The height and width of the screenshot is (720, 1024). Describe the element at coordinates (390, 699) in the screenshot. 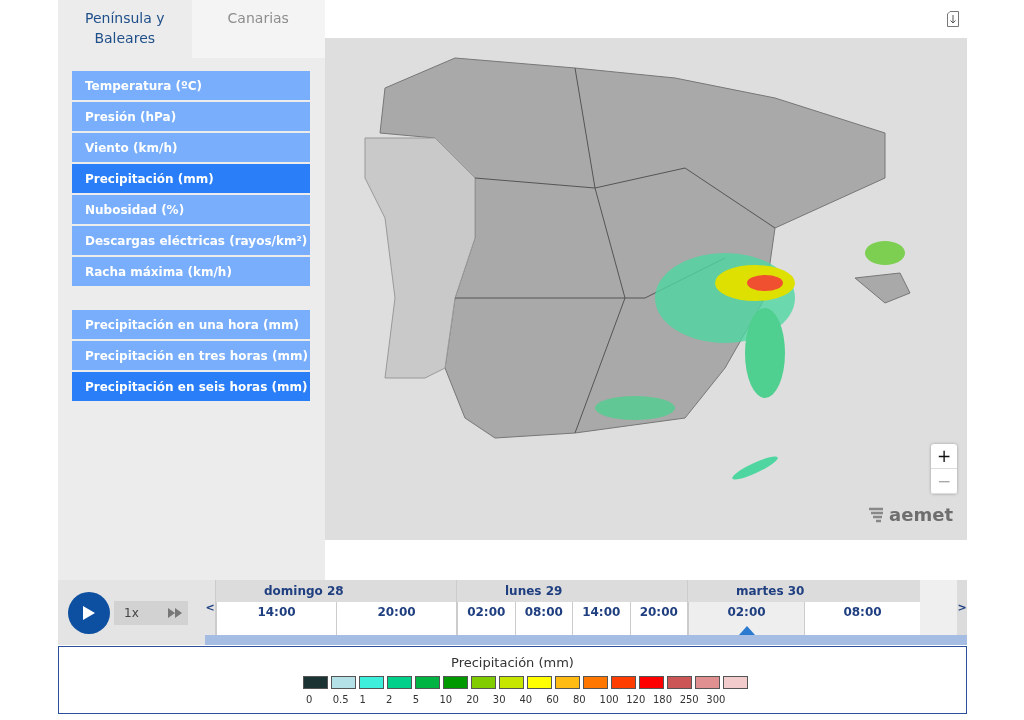

I see `legend-value: 2` at that location.